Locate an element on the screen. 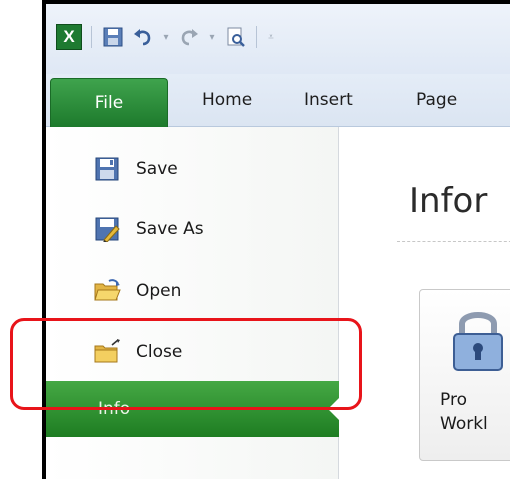 This screenshot has width=510, height=479. menu-item-save: Save is located at coordinates (135, 169).